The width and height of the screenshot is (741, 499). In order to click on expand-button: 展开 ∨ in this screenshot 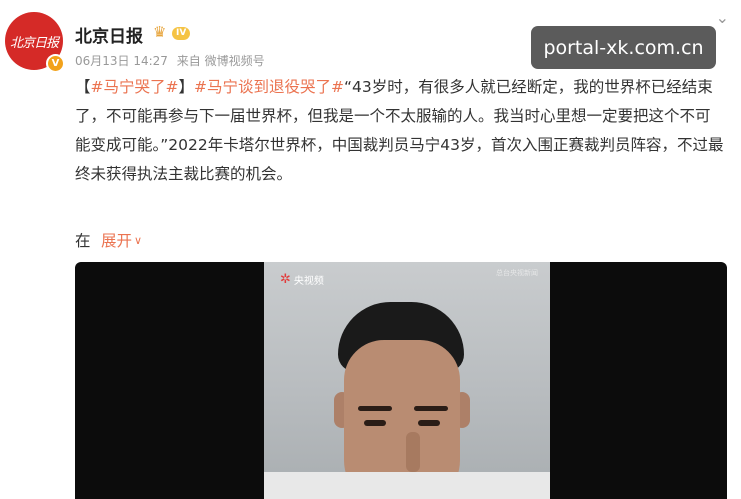, I will do `click(121, 240)`.